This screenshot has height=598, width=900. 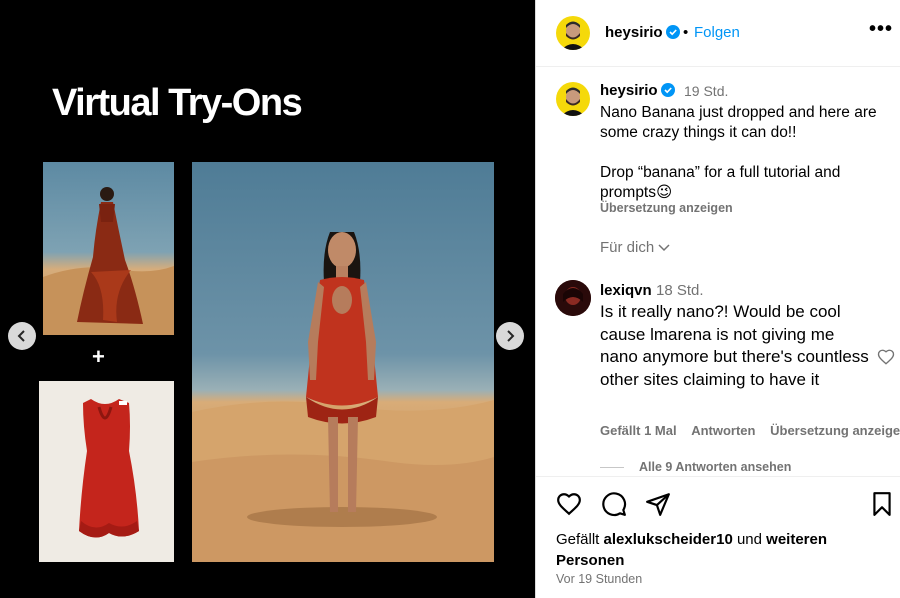 I want to click on media-title: Virtual Try-Ons, so click(x=177, y=103).